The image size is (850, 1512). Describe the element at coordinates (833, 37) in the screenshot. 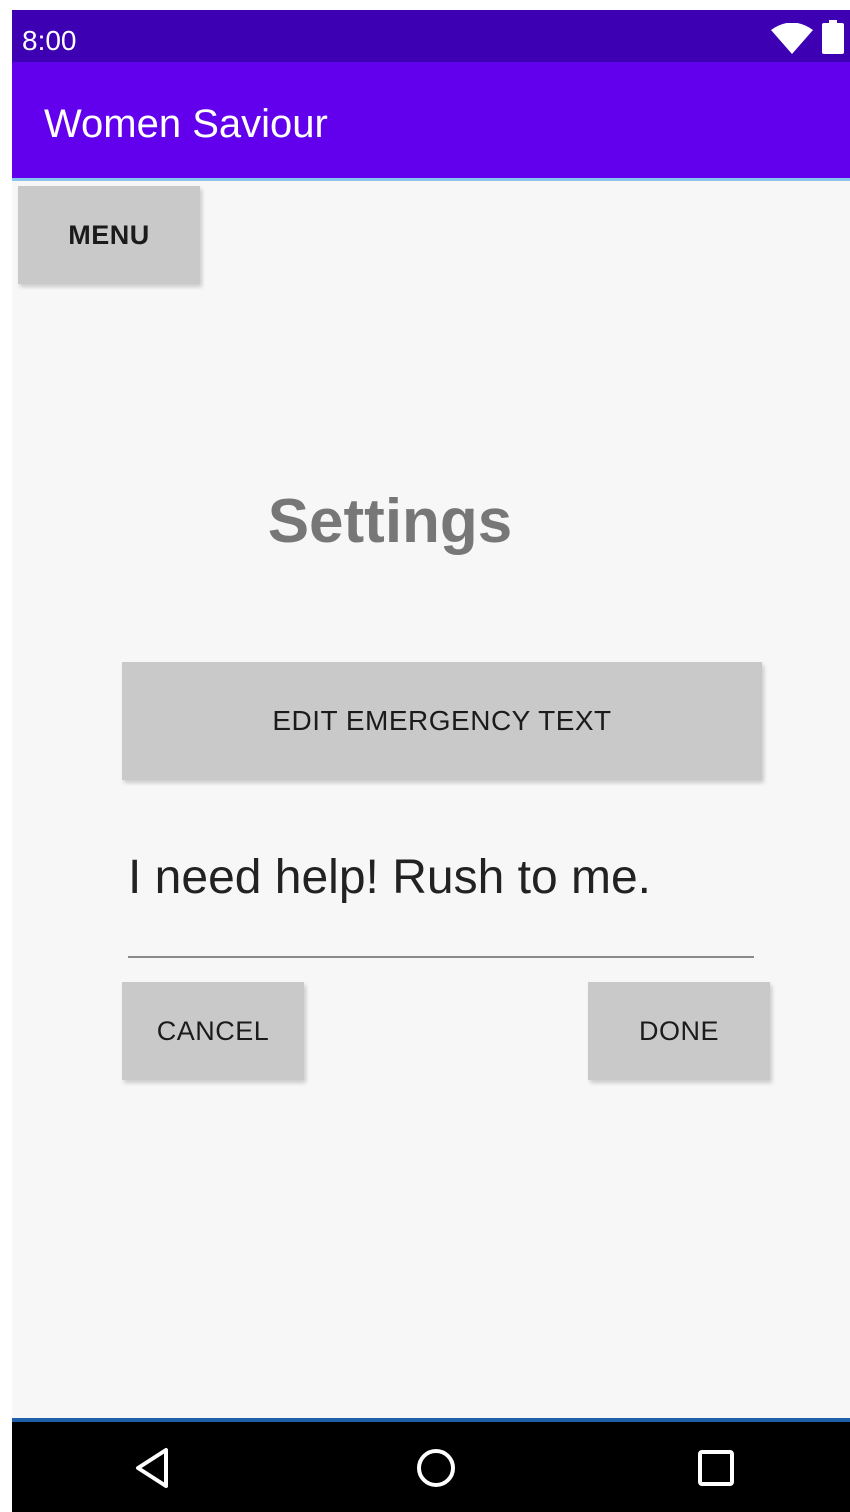

I see `battery-icon` at that location.